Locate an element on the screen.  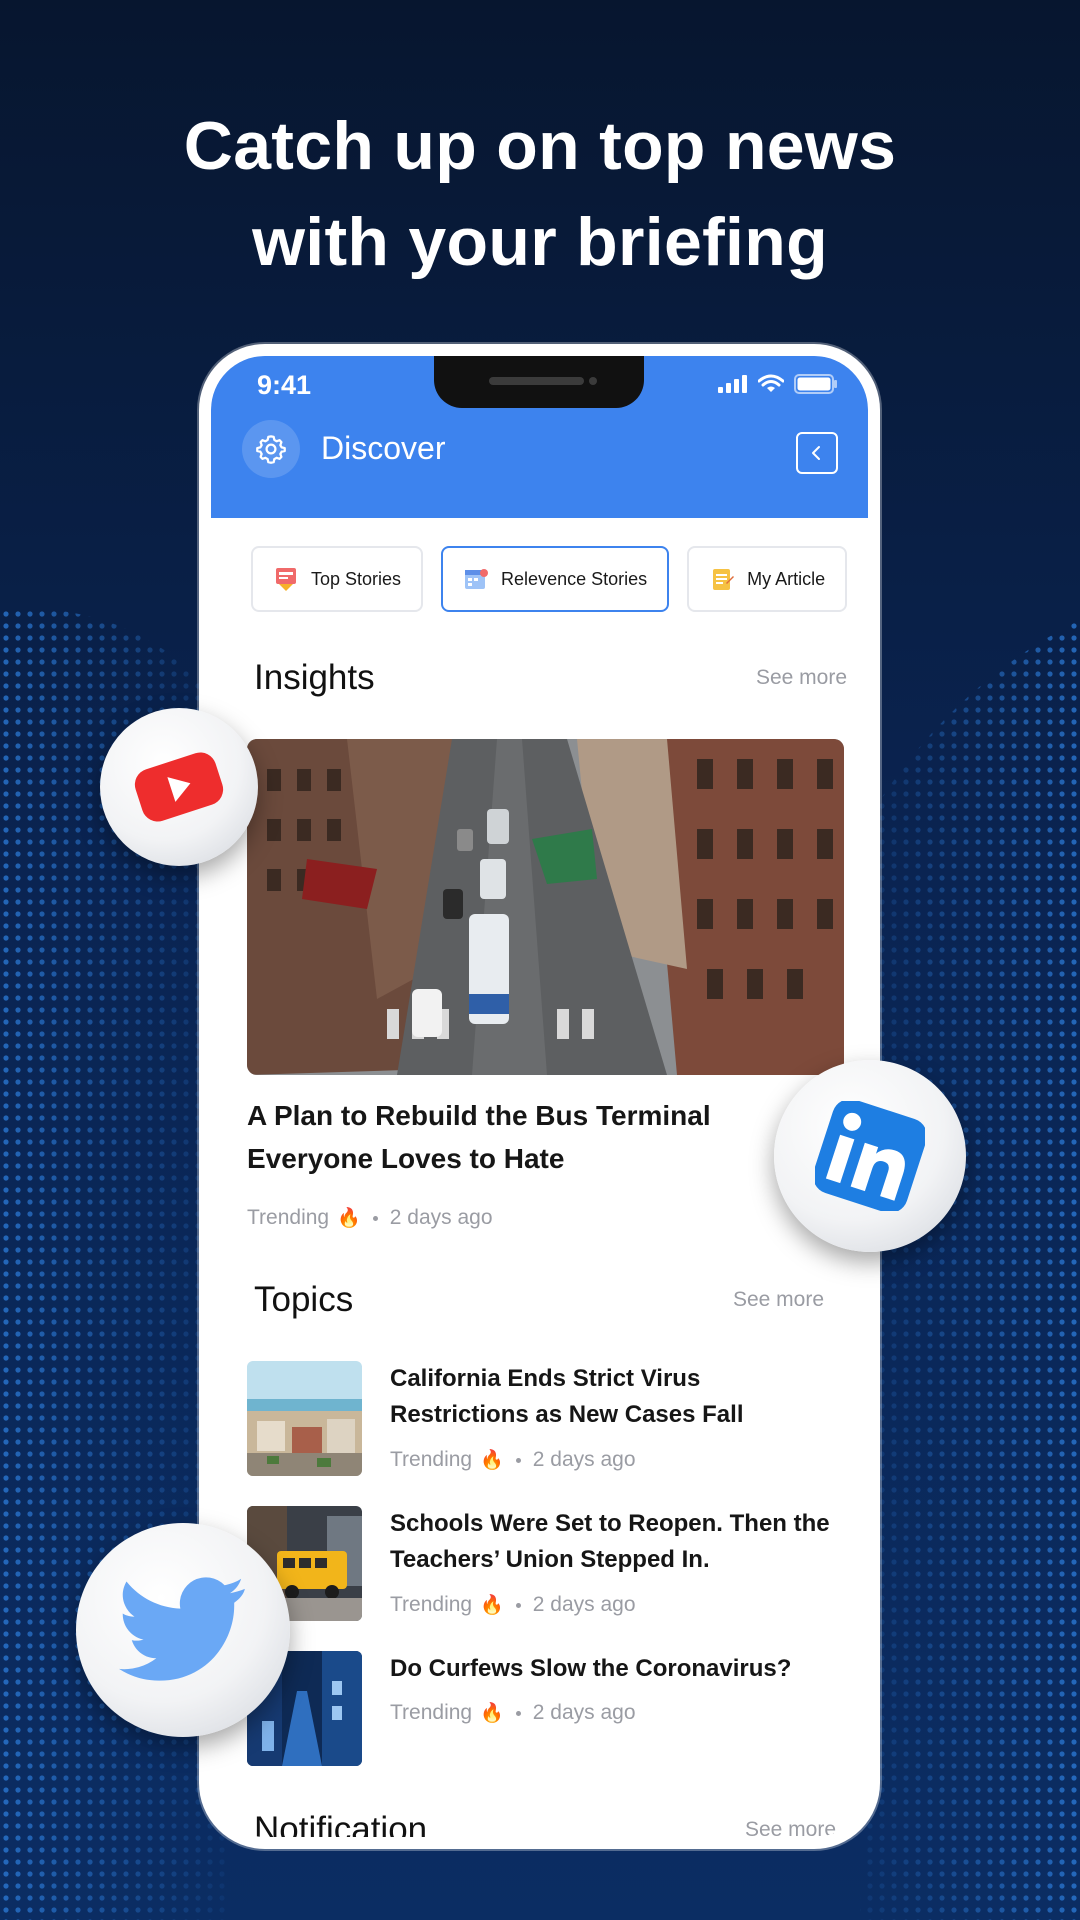
insights-see-more-link: See more is located at coordinates (801, 678).